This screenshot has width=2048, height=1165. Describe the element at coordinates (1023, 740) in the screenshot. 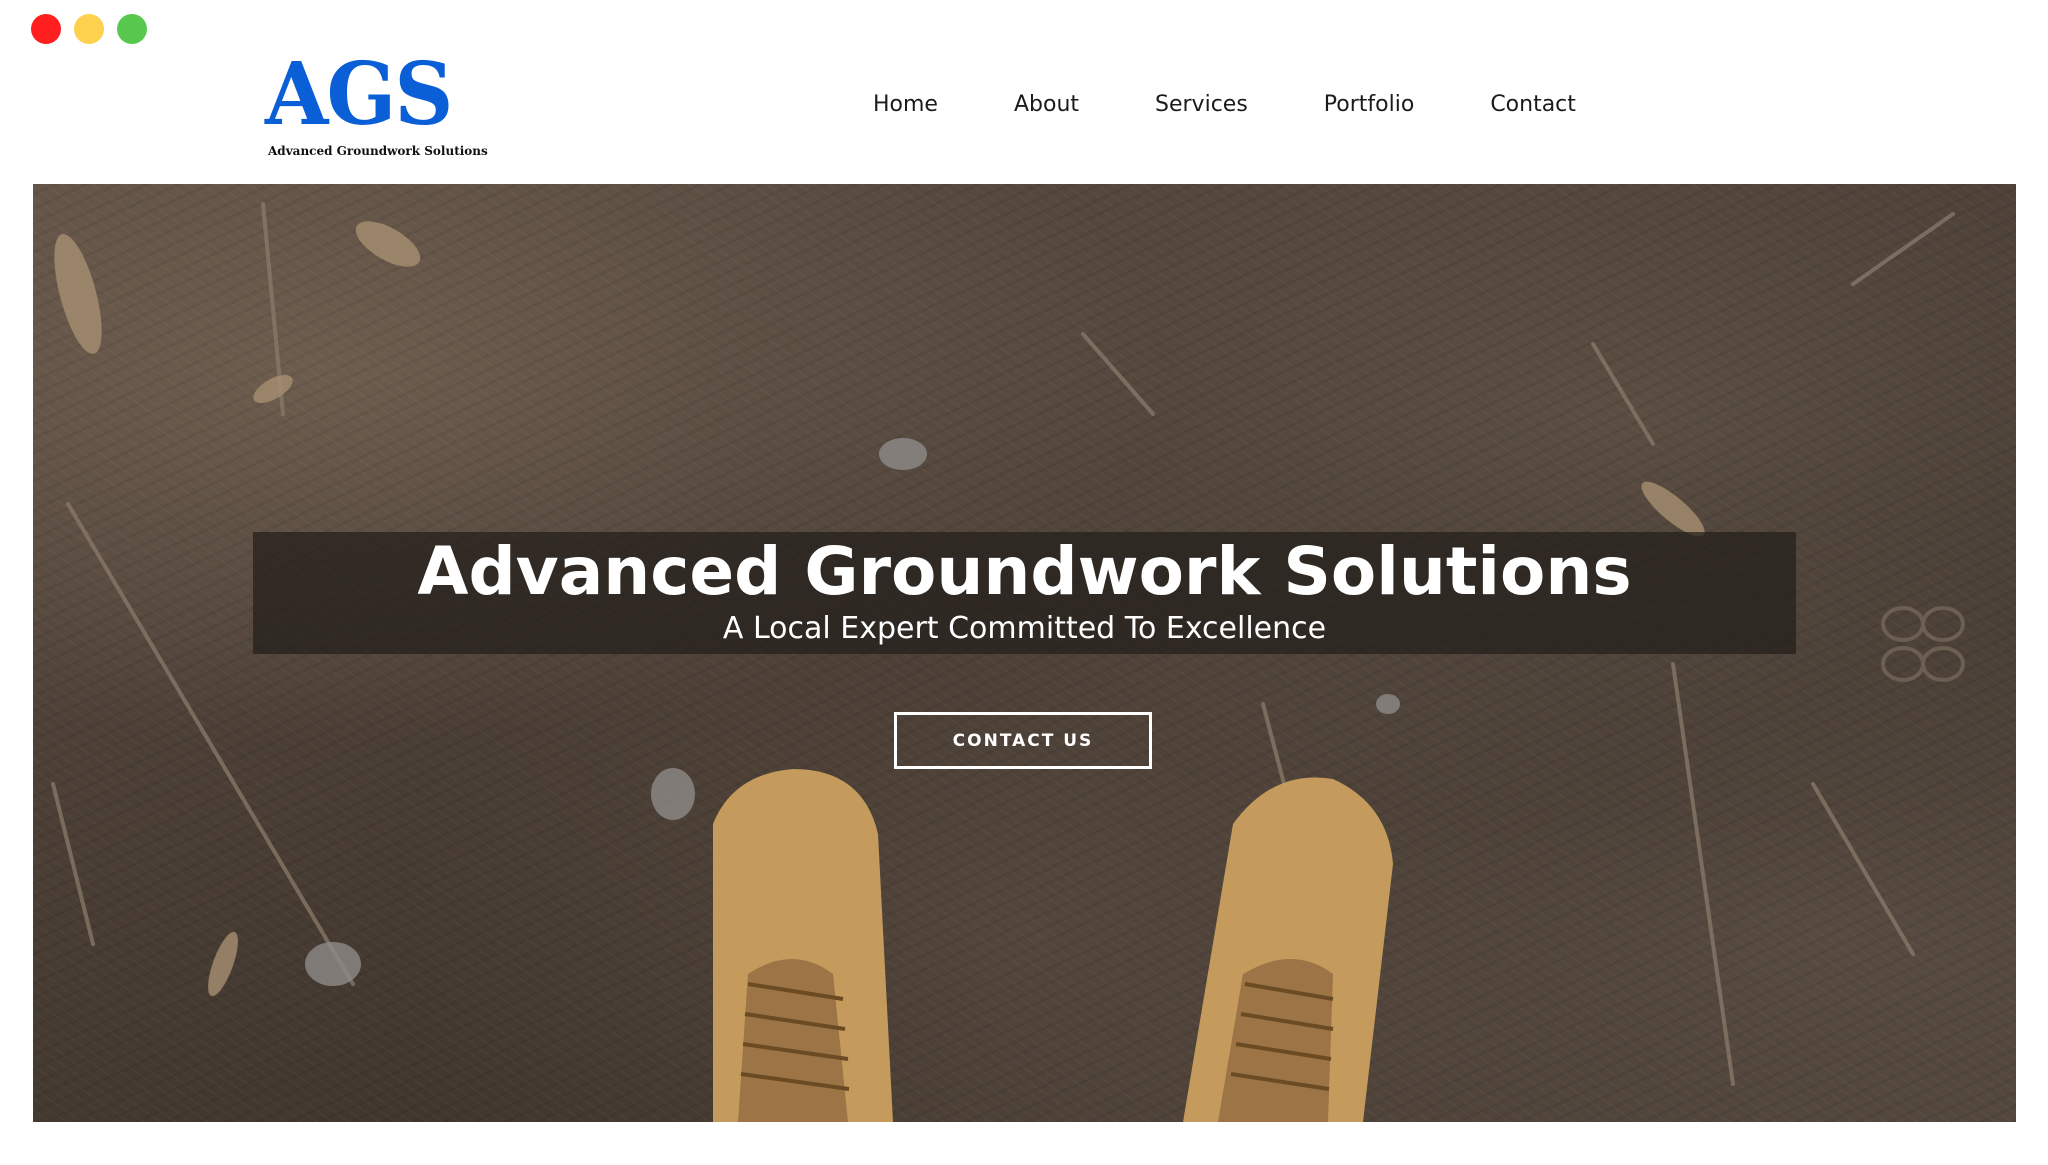

I see `contact-us-button: CONTACT US` at that location.